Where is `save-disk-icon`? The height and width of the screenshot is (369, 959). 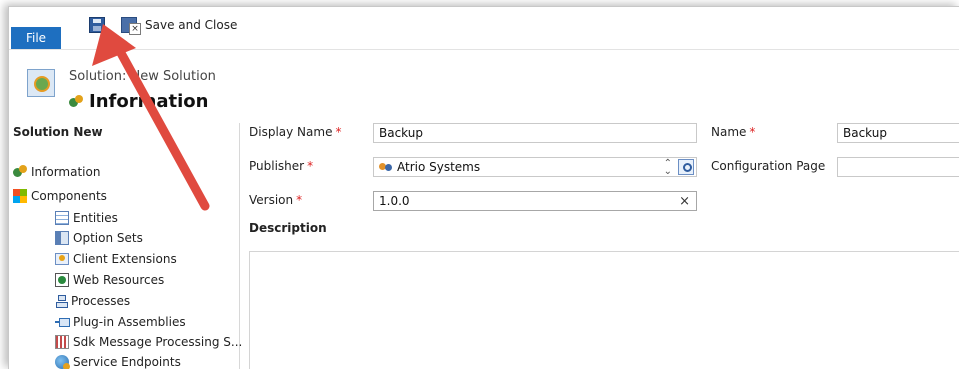 save-disk-icon is located at coordinates (97, 25).